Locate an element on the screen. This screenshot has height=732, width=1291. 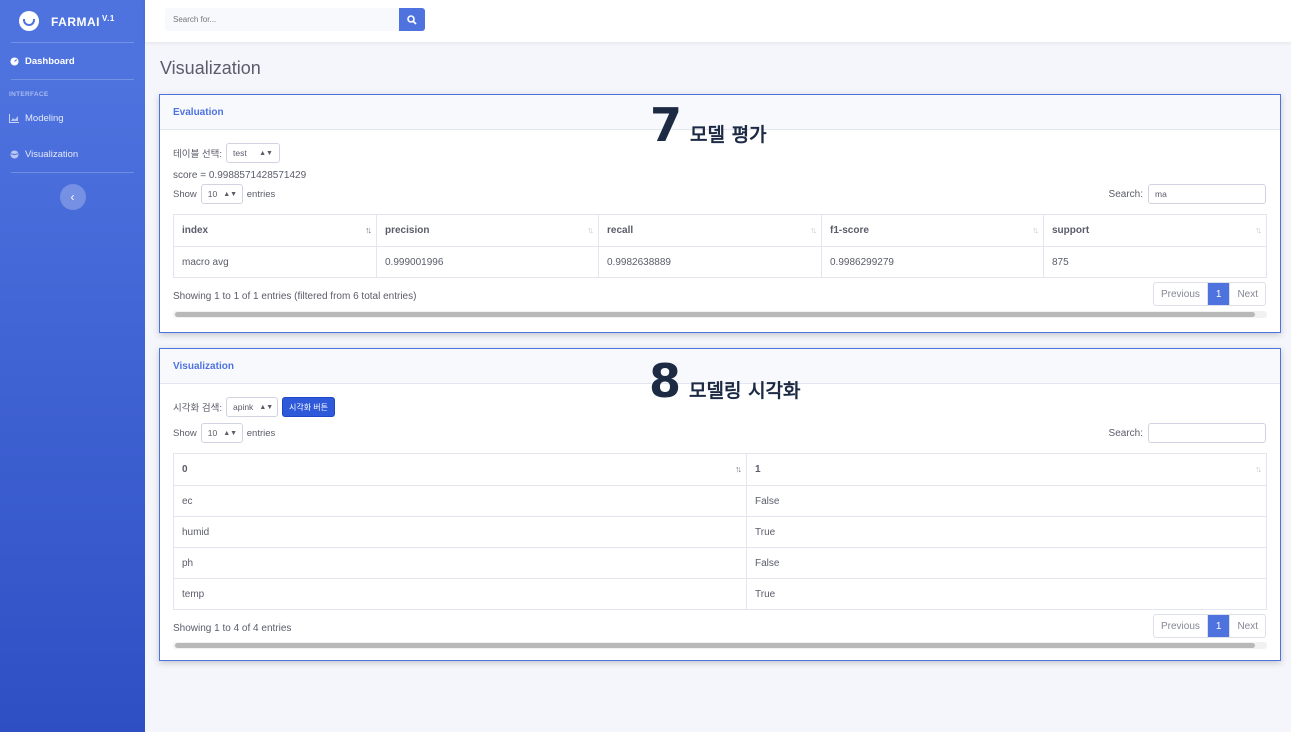
sidebar-item-dashboard: Dashboard is located at coordinates (72, 61).